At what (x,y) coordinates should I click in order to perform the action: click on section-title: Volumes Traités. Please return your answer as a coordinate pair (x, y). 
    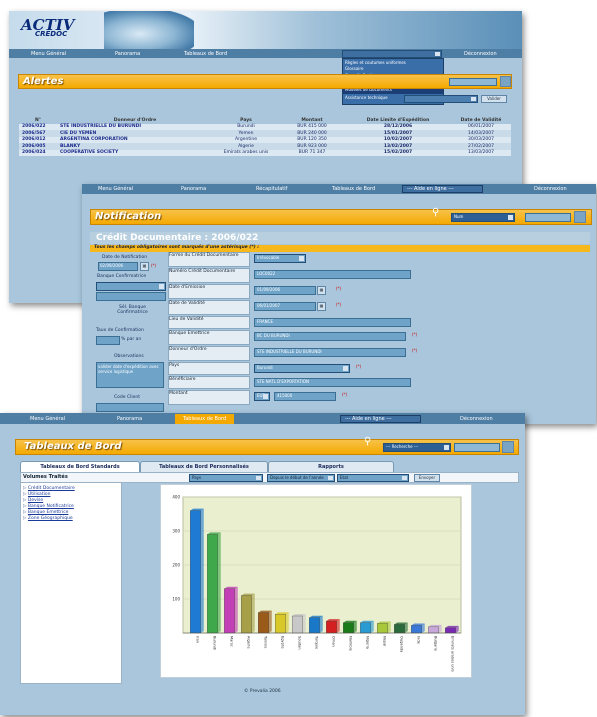
    Looking at the image, I should click on (45, 477).